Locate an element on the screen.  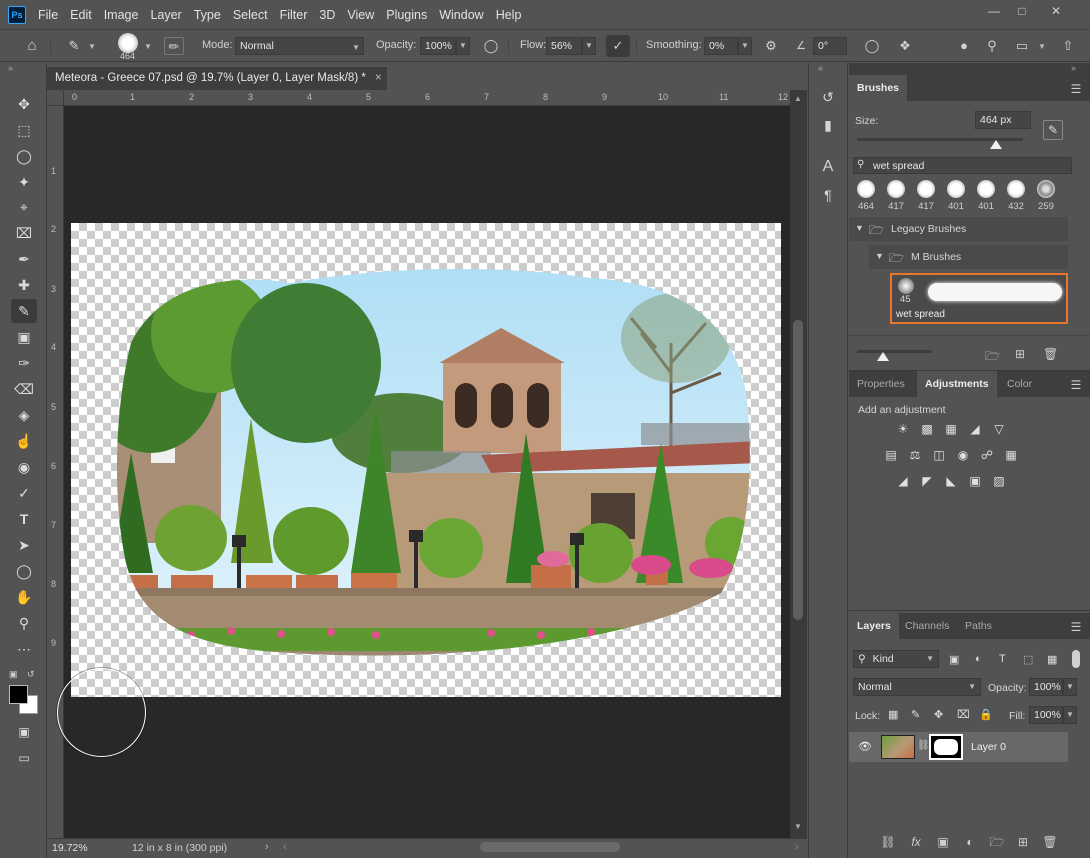
minimize-button: — is located at coordinates (994, 11).